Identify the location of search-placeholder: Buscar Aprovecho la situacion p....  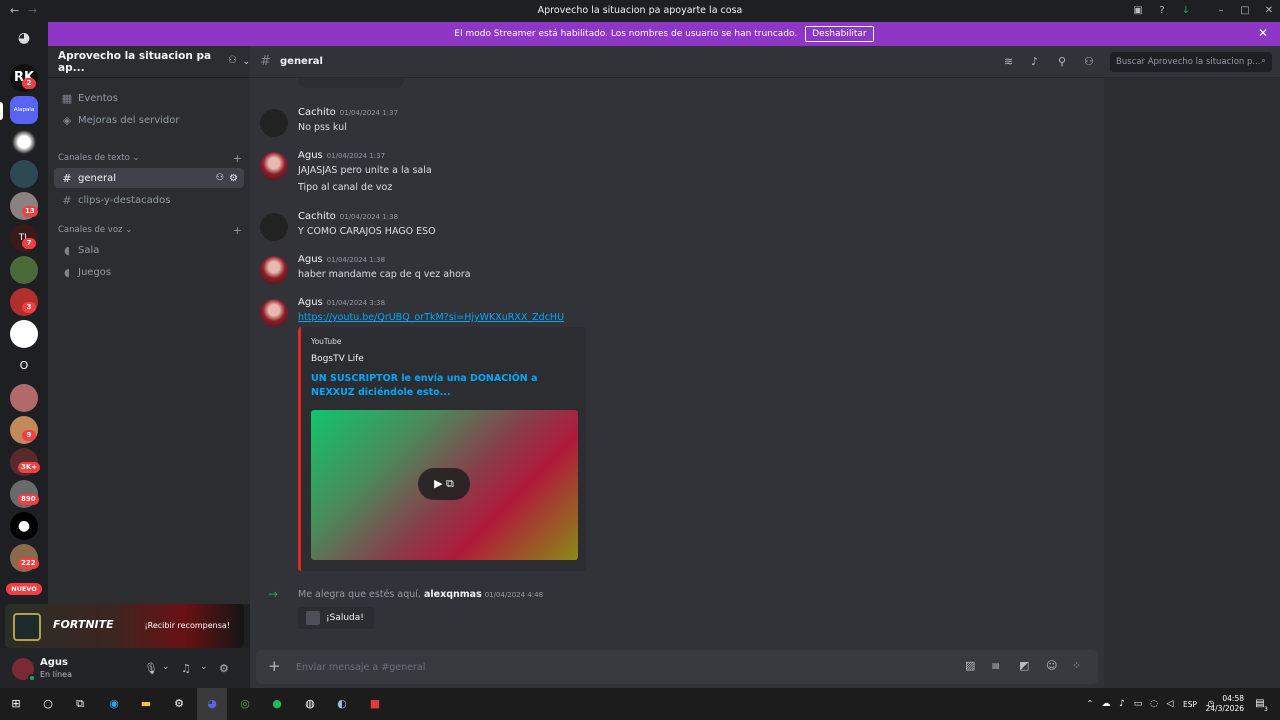
(1188, 62).